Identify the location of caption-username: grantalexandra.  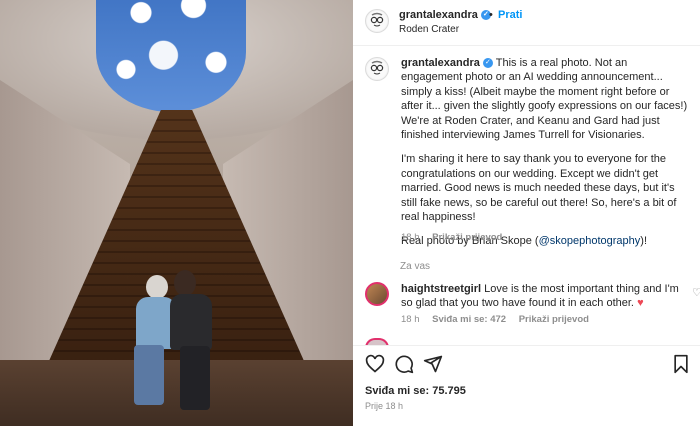
(440, 63).